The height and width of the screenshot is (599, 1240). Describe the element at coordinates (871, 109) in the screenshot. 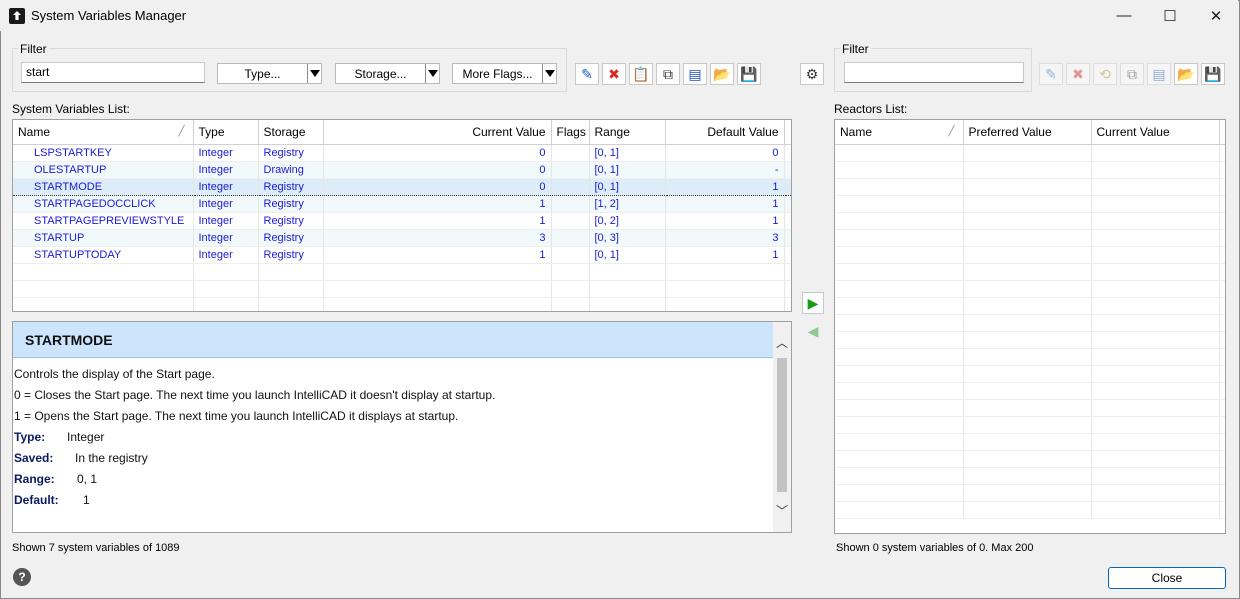

I see `reactors-list-label: Reactors List:` at that location.